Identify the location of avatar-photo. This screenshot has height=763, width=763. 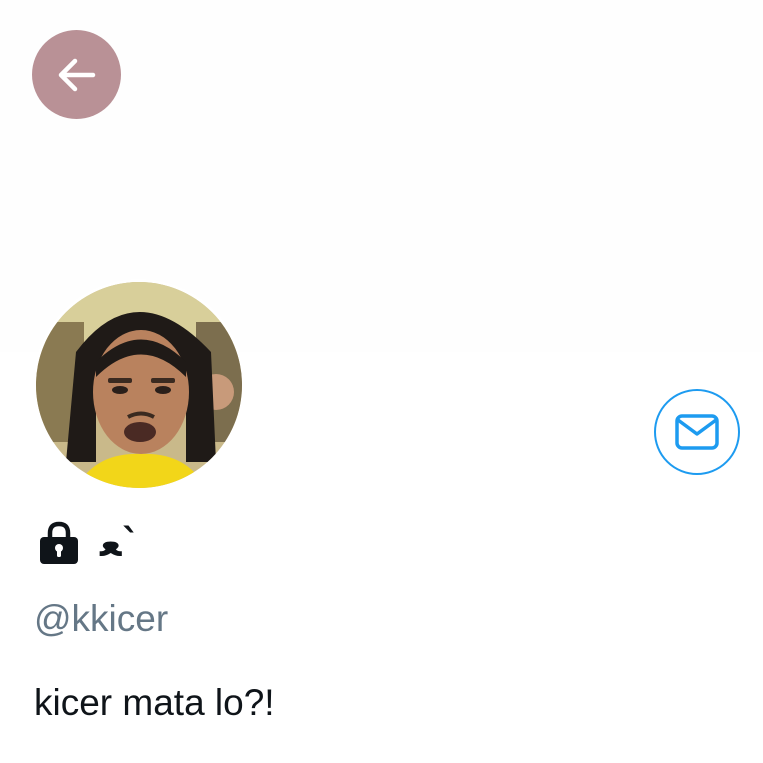
(139, 385).